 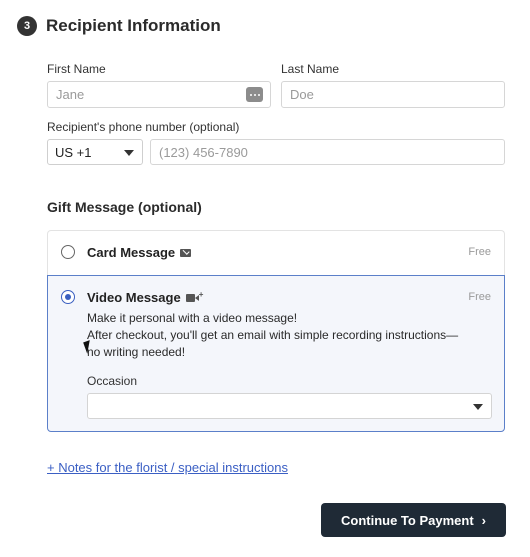 I want to click on video-message-radio, so click(x=68, y=297).